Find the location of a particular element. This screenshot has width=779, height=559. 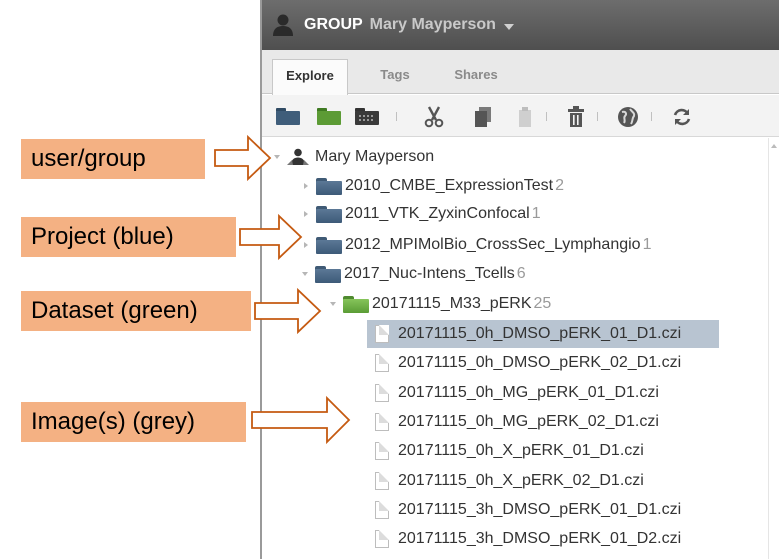

user-icon is located at coordinates (298, 157).